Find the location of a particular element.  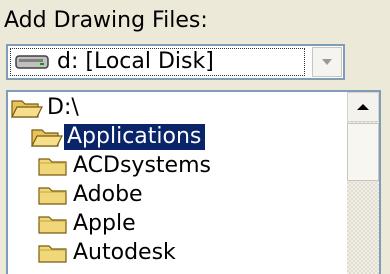

tree-item-acdsystems: ACDsystems is located at coordinates (125, 166).